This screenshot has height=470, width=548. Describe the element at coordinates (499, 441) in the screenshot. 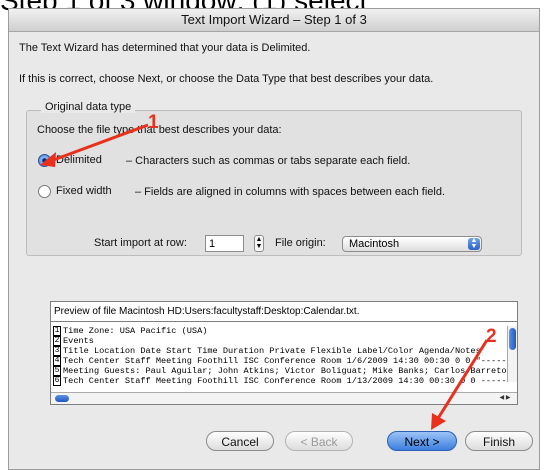

I see `finish-button: Finish` at that location.